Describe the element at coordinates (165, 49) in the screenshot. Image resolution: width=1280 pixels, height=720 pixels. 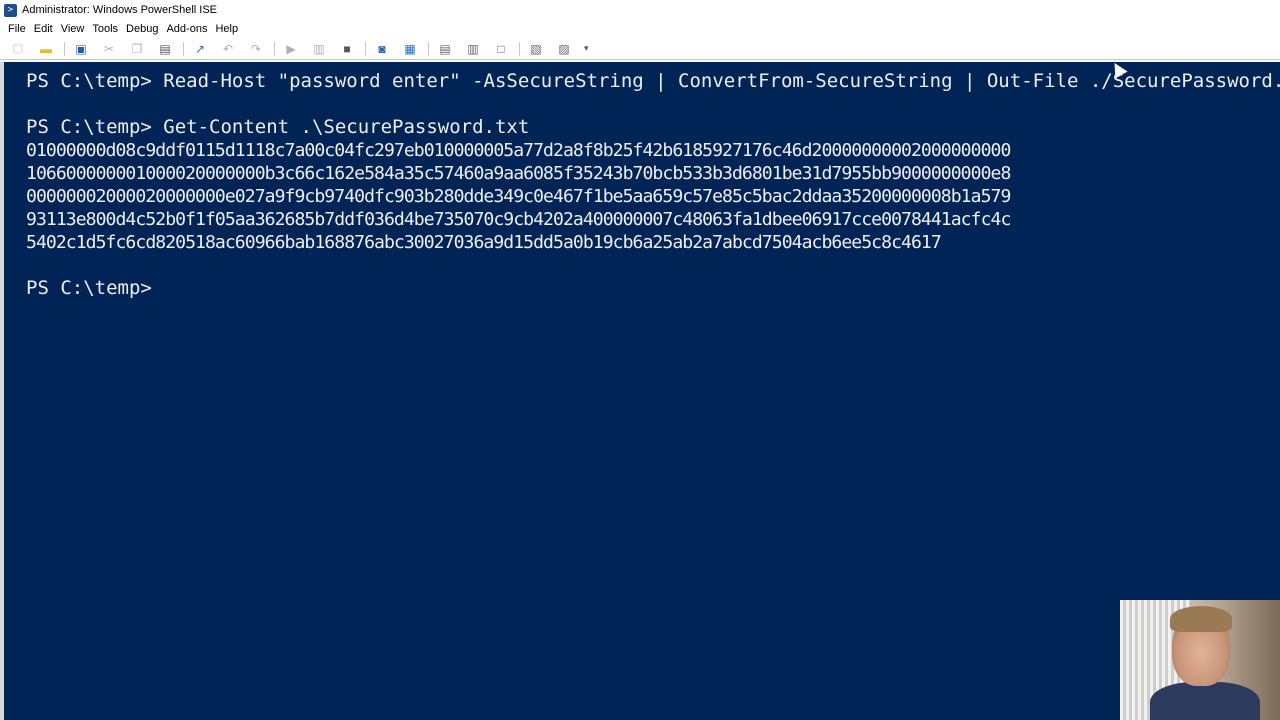
I see `paste-icon: ▤` at that location.